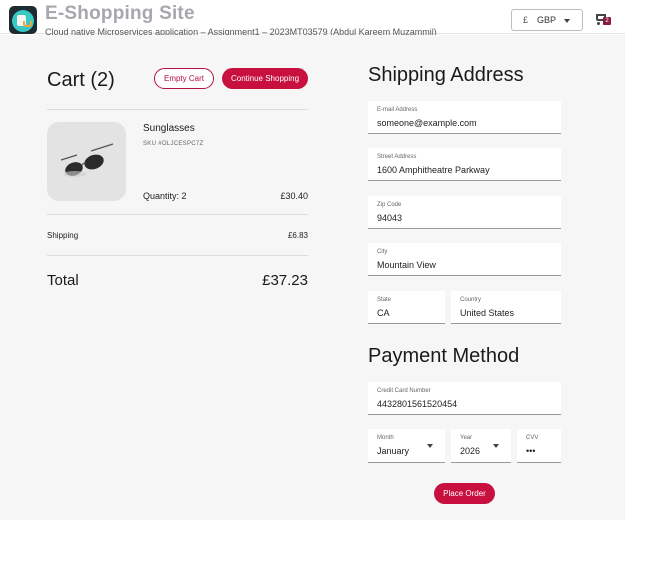 This screenshot has height=565, width=668. Describe the element at coordinates (532, 438) in the screenshot. I see `cvv-label: CVV` at that location.